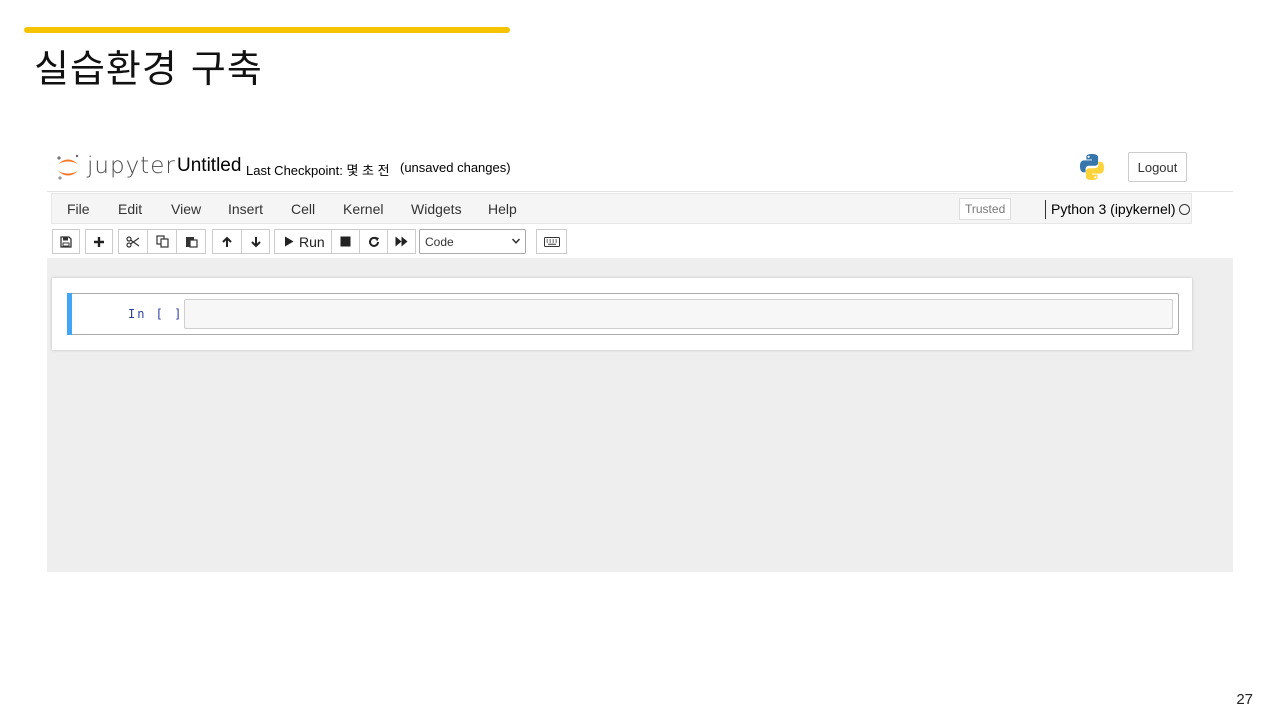  I want to click on move-down-button, so click(255, 241).